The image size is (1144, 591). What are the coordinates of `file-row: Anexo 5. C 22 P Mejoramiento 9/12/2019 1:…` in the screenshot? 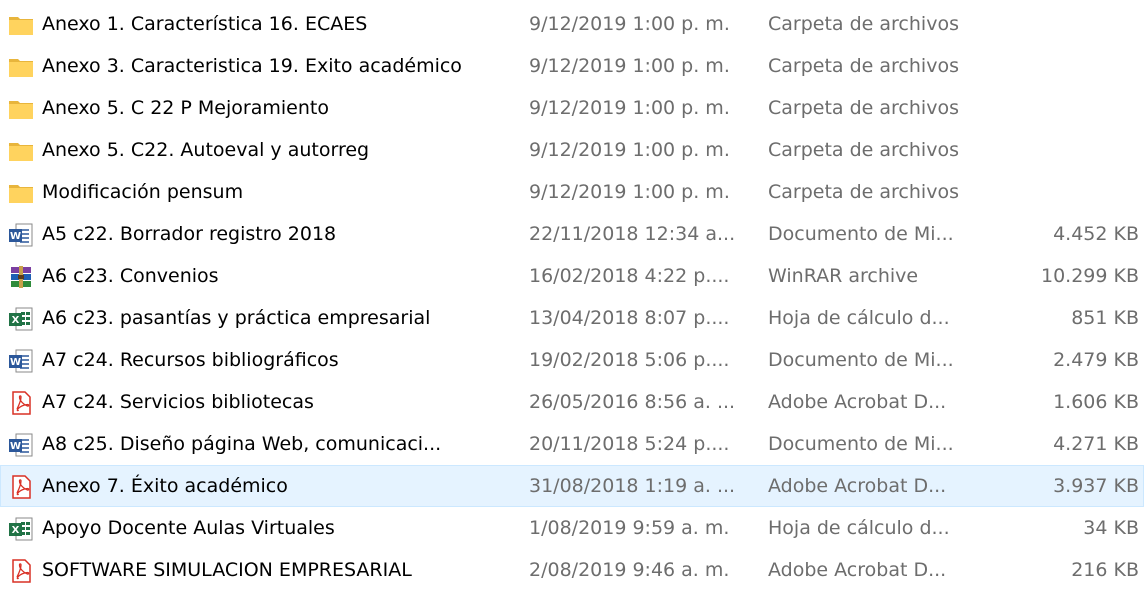 It's located at (572, 108).